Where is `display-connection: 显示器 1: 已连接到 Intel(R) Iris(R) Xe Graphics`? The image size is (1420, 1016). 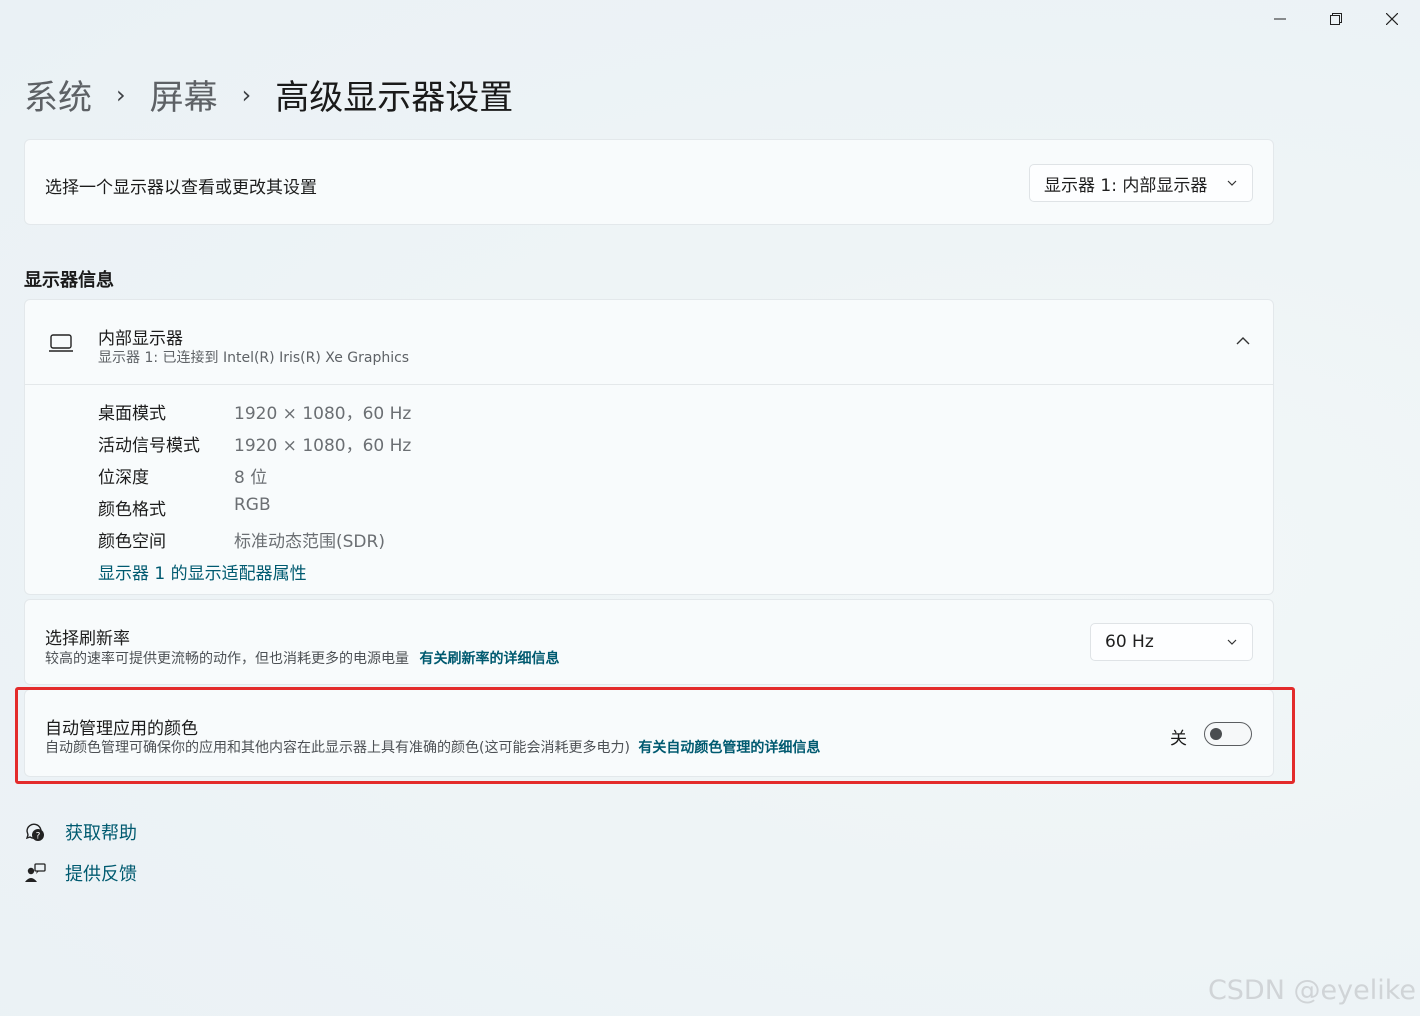 display-connection: 显示器 1: 已连接到 Intel(R) Iris(R) Xe Graphics is located at coordinates (254, 358).